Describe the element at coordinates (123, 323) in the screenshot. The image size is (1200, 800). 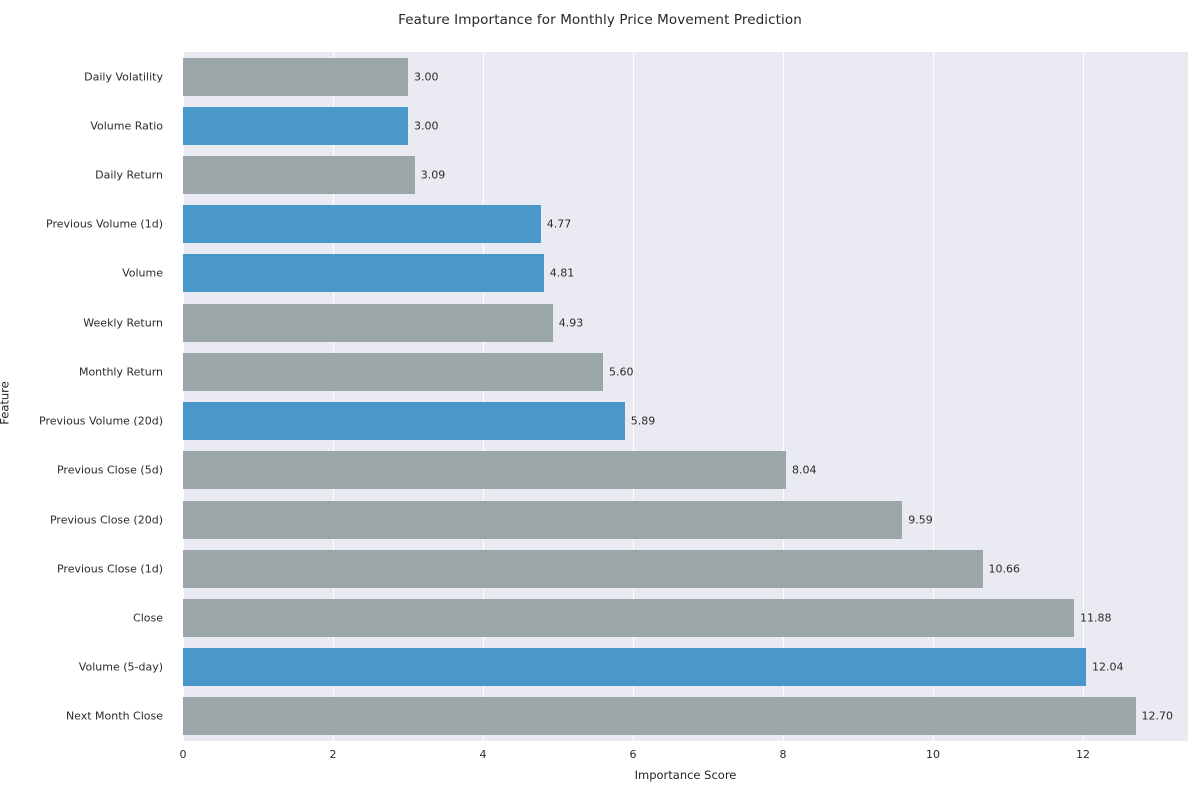
I see `y-tick-label: Weekly Return` at that location.